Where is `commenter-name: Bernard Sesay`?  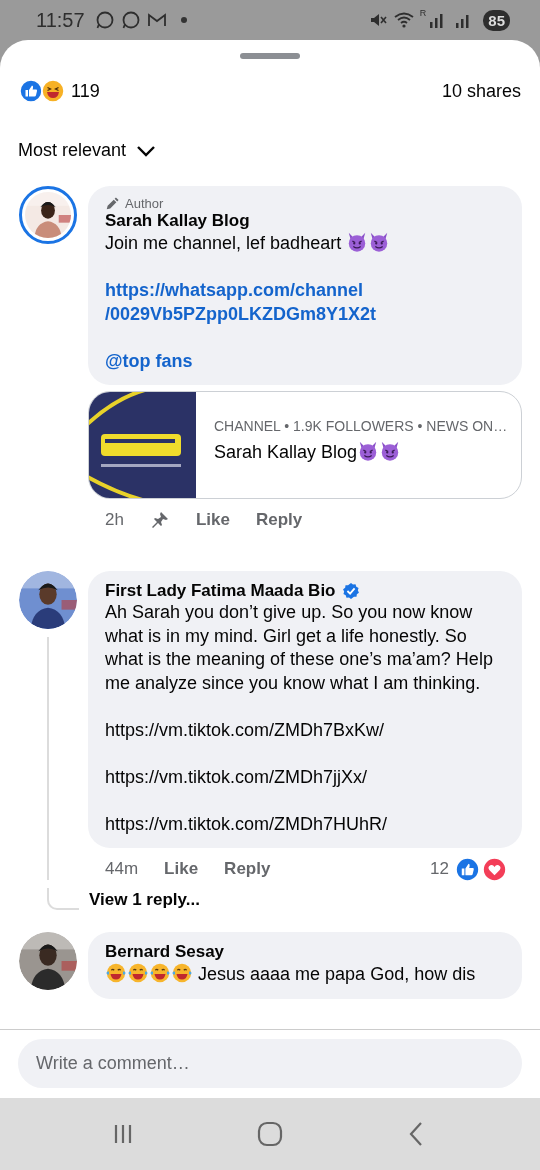 commenter-name: Bernard Sesay is located at coordinates (165, 952).